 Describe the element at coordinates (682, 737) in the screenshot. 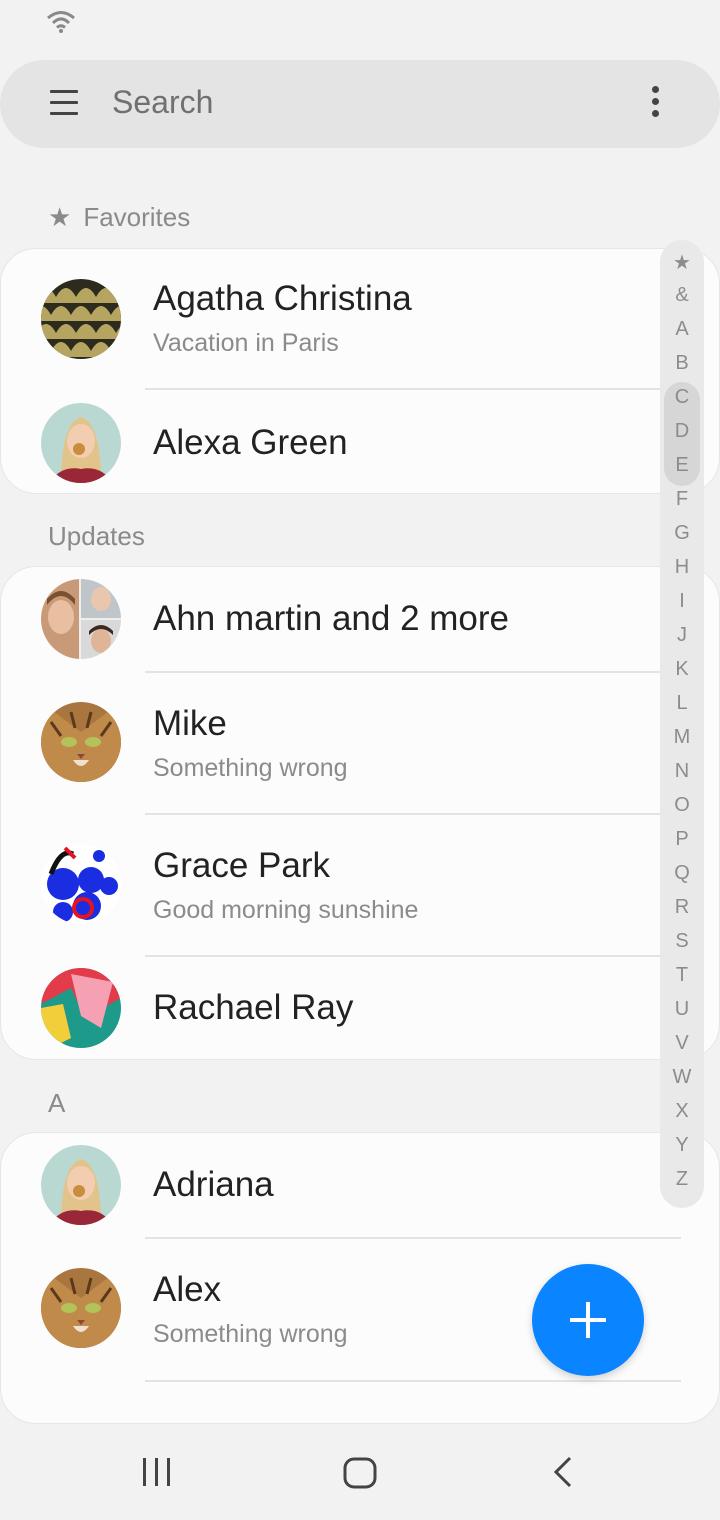

I see `index-letter: M` at that location.